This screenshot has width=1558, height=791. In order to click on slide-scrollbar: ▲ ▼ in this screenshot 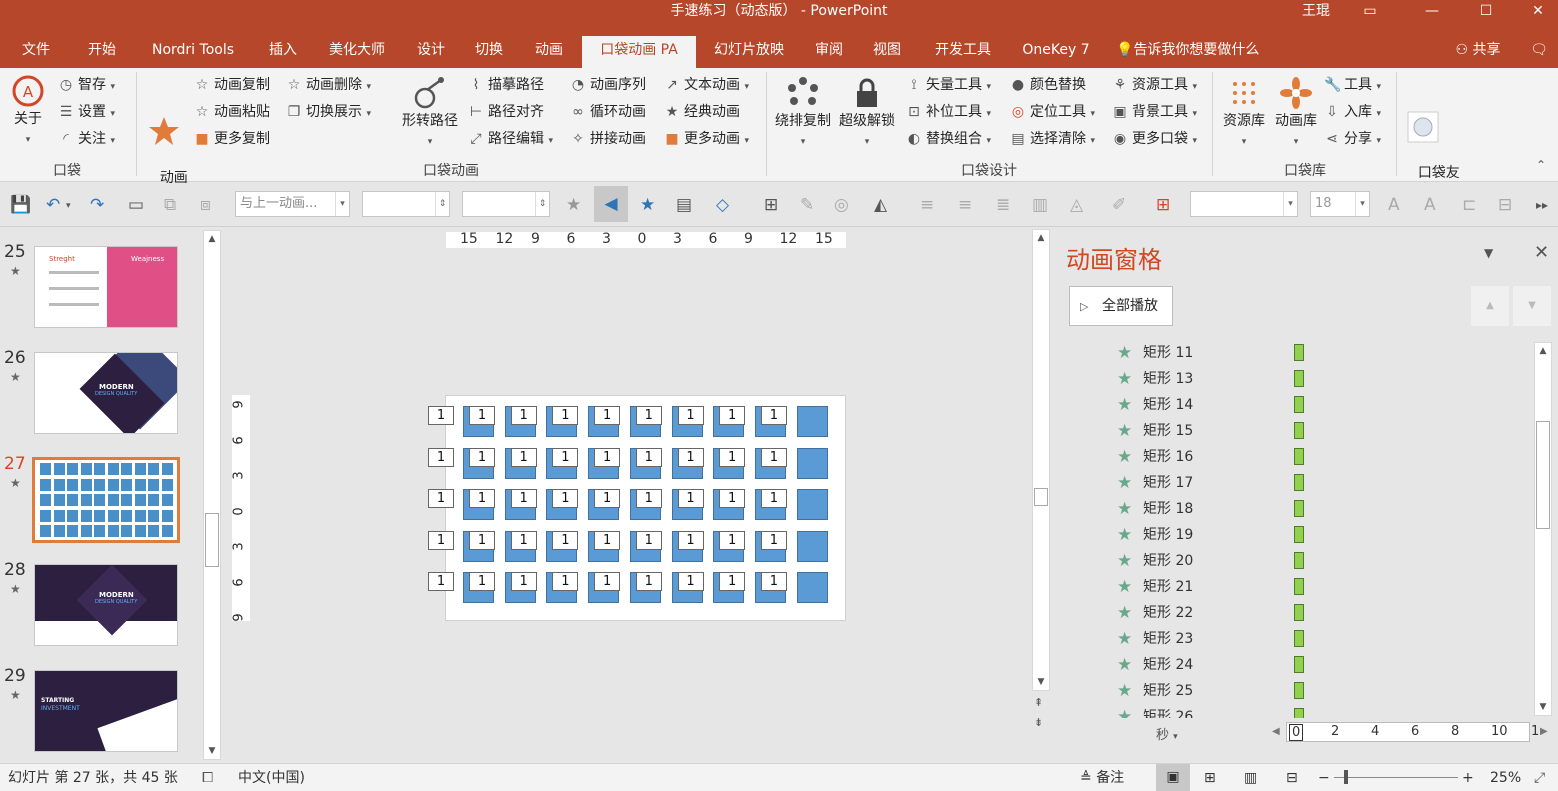, I will do `click(1041, 460)`.